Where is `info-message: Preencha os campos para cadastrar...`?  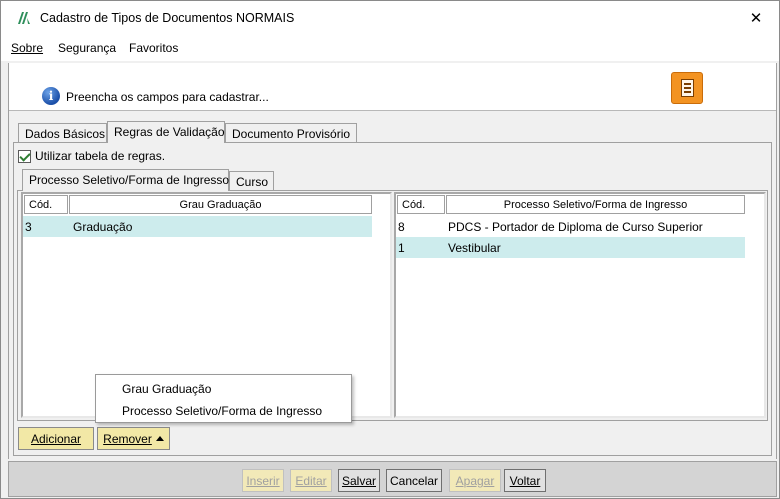 info-message: Preencha os campos para cadastrar... is located at coordinates (167, 97).